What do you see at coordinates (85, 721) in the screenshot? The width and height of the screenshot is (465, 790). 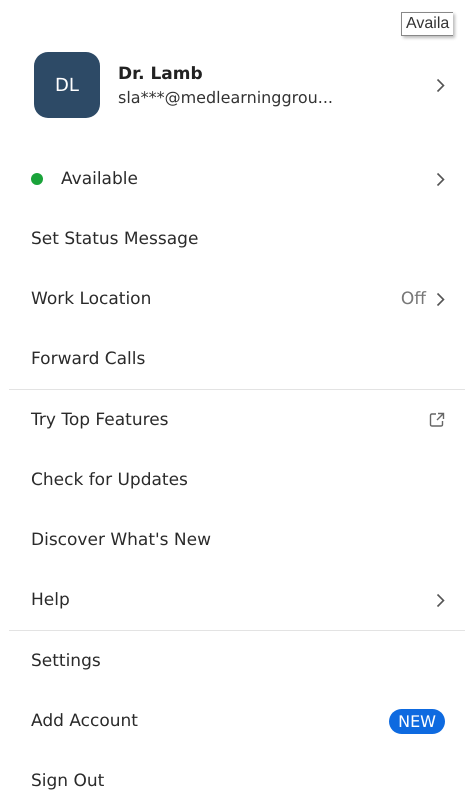 I see `menu-item-label: Add Account` at bounding box center [85, 721].